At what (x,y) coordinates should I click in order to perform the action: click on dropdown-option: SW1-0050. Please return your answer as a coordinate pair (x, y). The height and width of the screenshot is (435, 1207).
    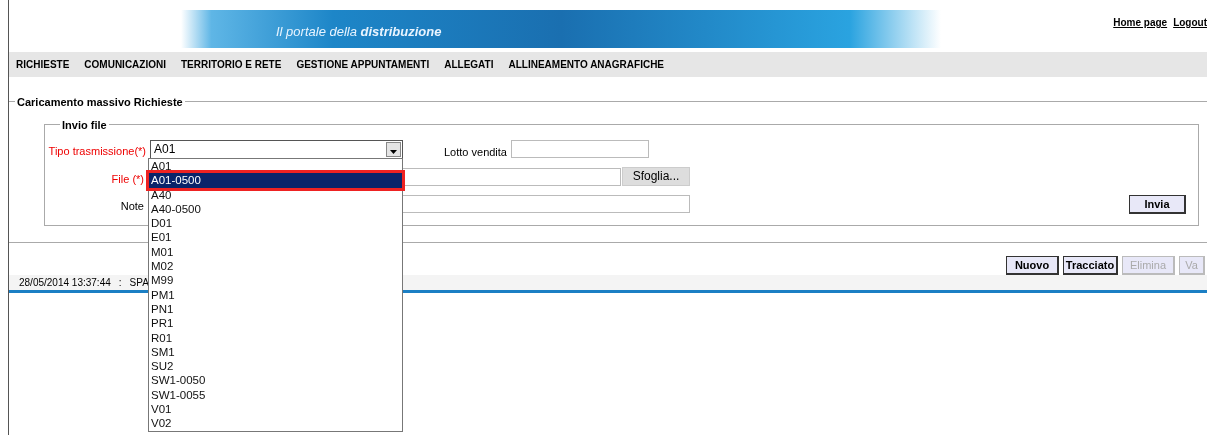
    Looking at the image, I should click on (275, 380).